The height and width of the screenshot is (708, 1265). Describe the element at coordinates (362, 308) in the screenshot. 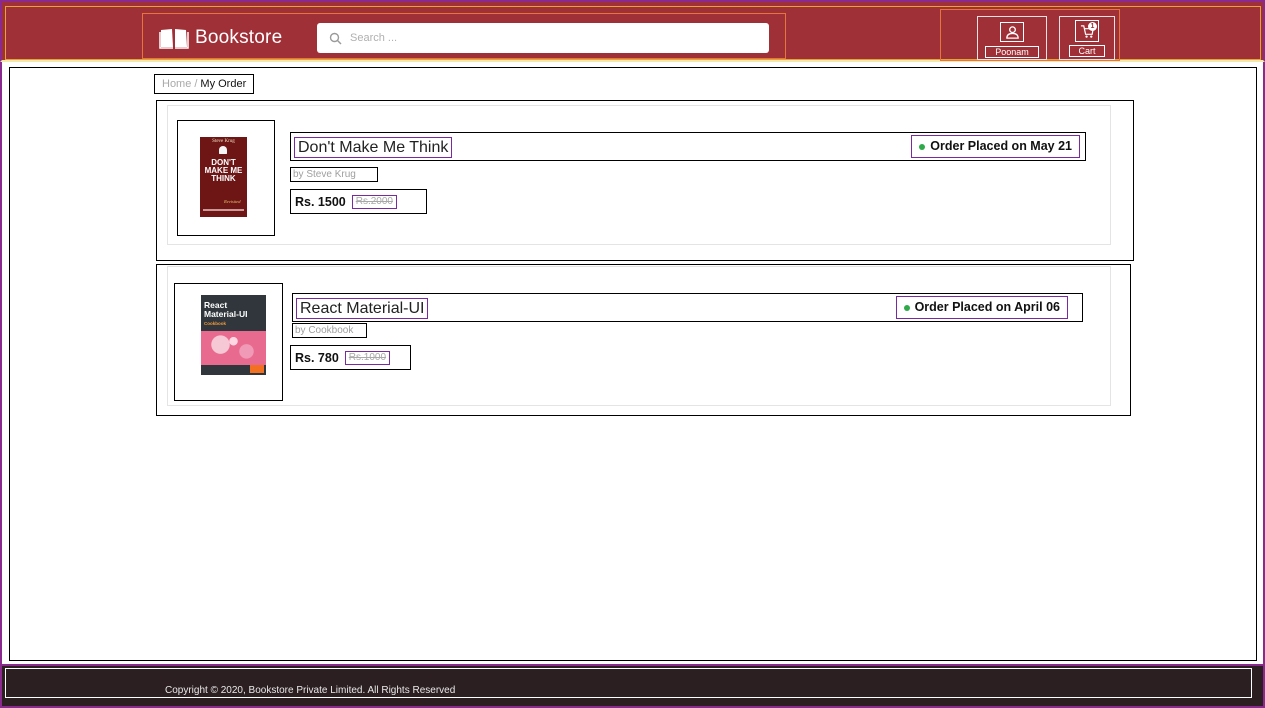

I see `book-title: React Material-UI` at that location.